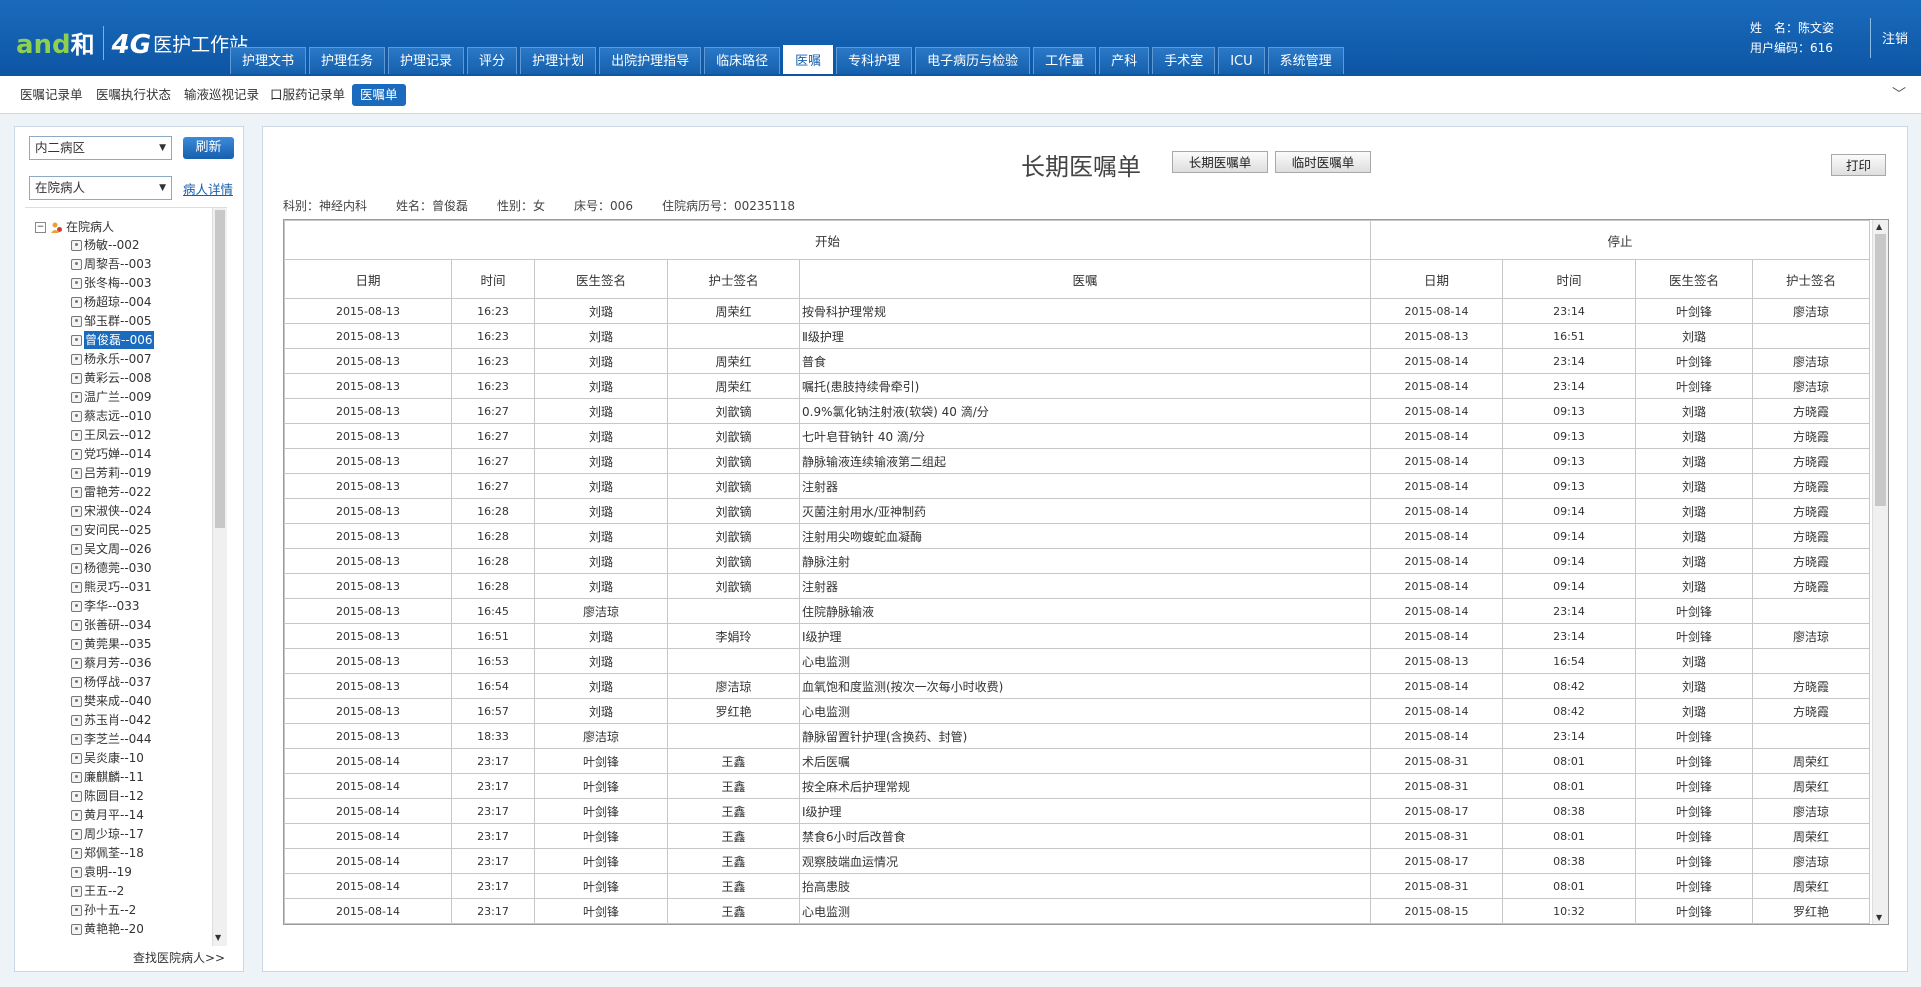 This screenshot has height=987, width=1921. Describe the element at coordinates (1077, 661) in the screenshot. I see `table-row: 2015-08-13 16:53 刘璐 心电监测 2015-08-13 16:54 刘璐` at that location.